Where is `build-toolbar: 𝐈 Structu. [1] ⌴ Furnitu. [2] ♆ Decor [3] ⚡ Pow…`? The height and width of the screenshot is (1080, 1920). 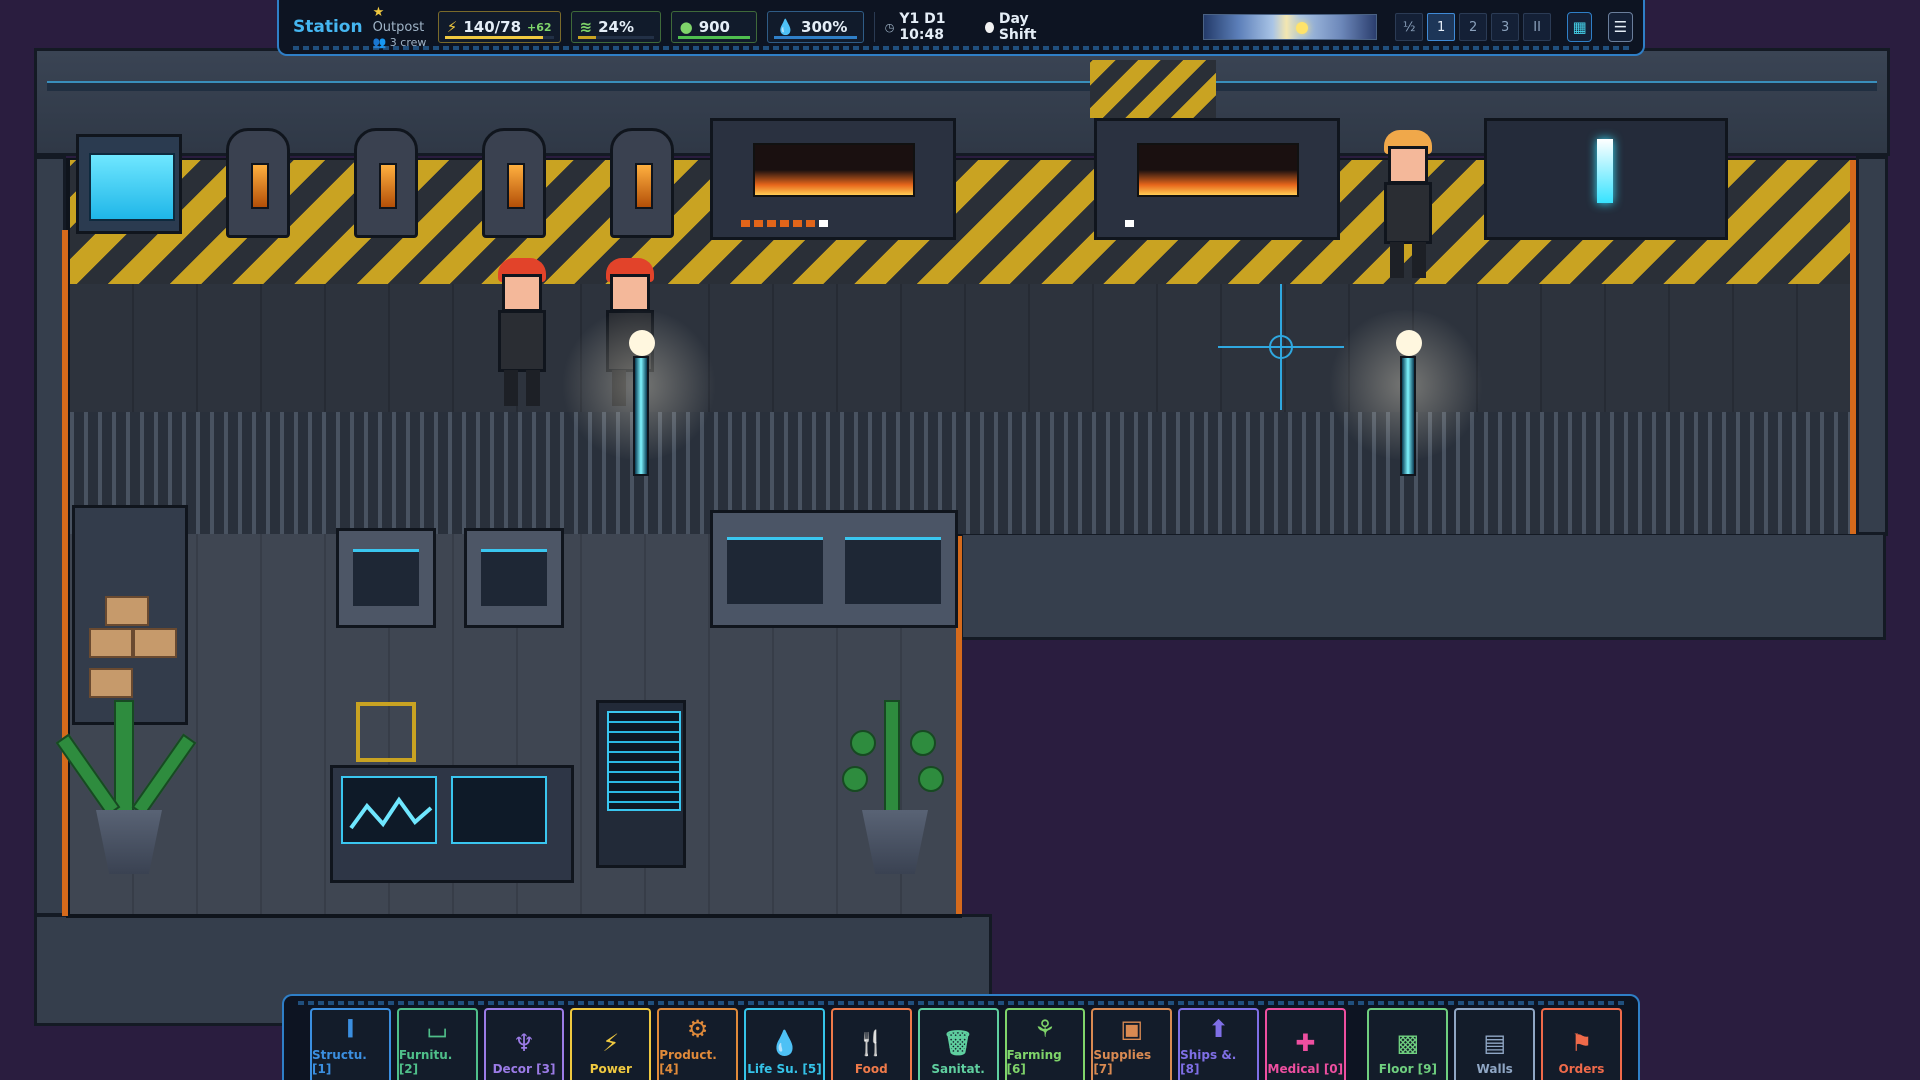
build-toolbar: 𝐈 Structu. [1] ⌴ Furnitu. [2] ♆ Decor [3] ⚡ Pow… is located at coordinates (961, 1037).